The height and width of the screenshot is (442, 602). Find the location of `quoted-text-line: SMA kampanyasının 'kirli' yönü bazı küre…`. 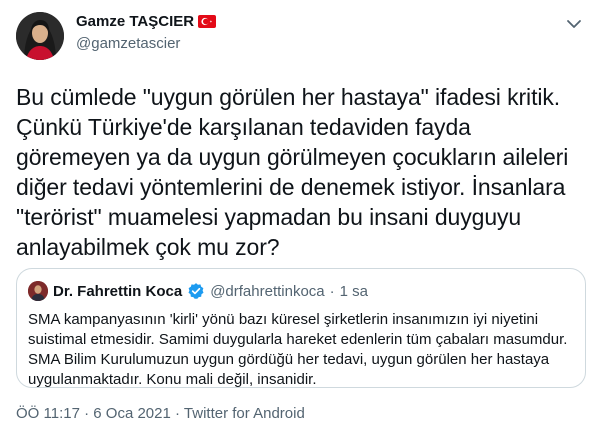

quoted-text-line: SMA kampanyasının 'kirli' yönü bazı küre… is located at coordinates (283, 319).